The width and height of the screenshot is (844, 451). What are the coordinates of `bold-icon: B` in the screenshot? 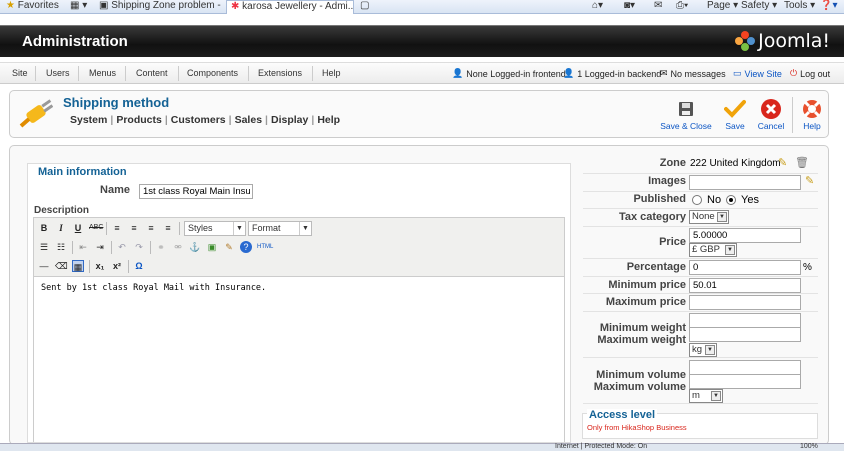 It's located at (44, 228).